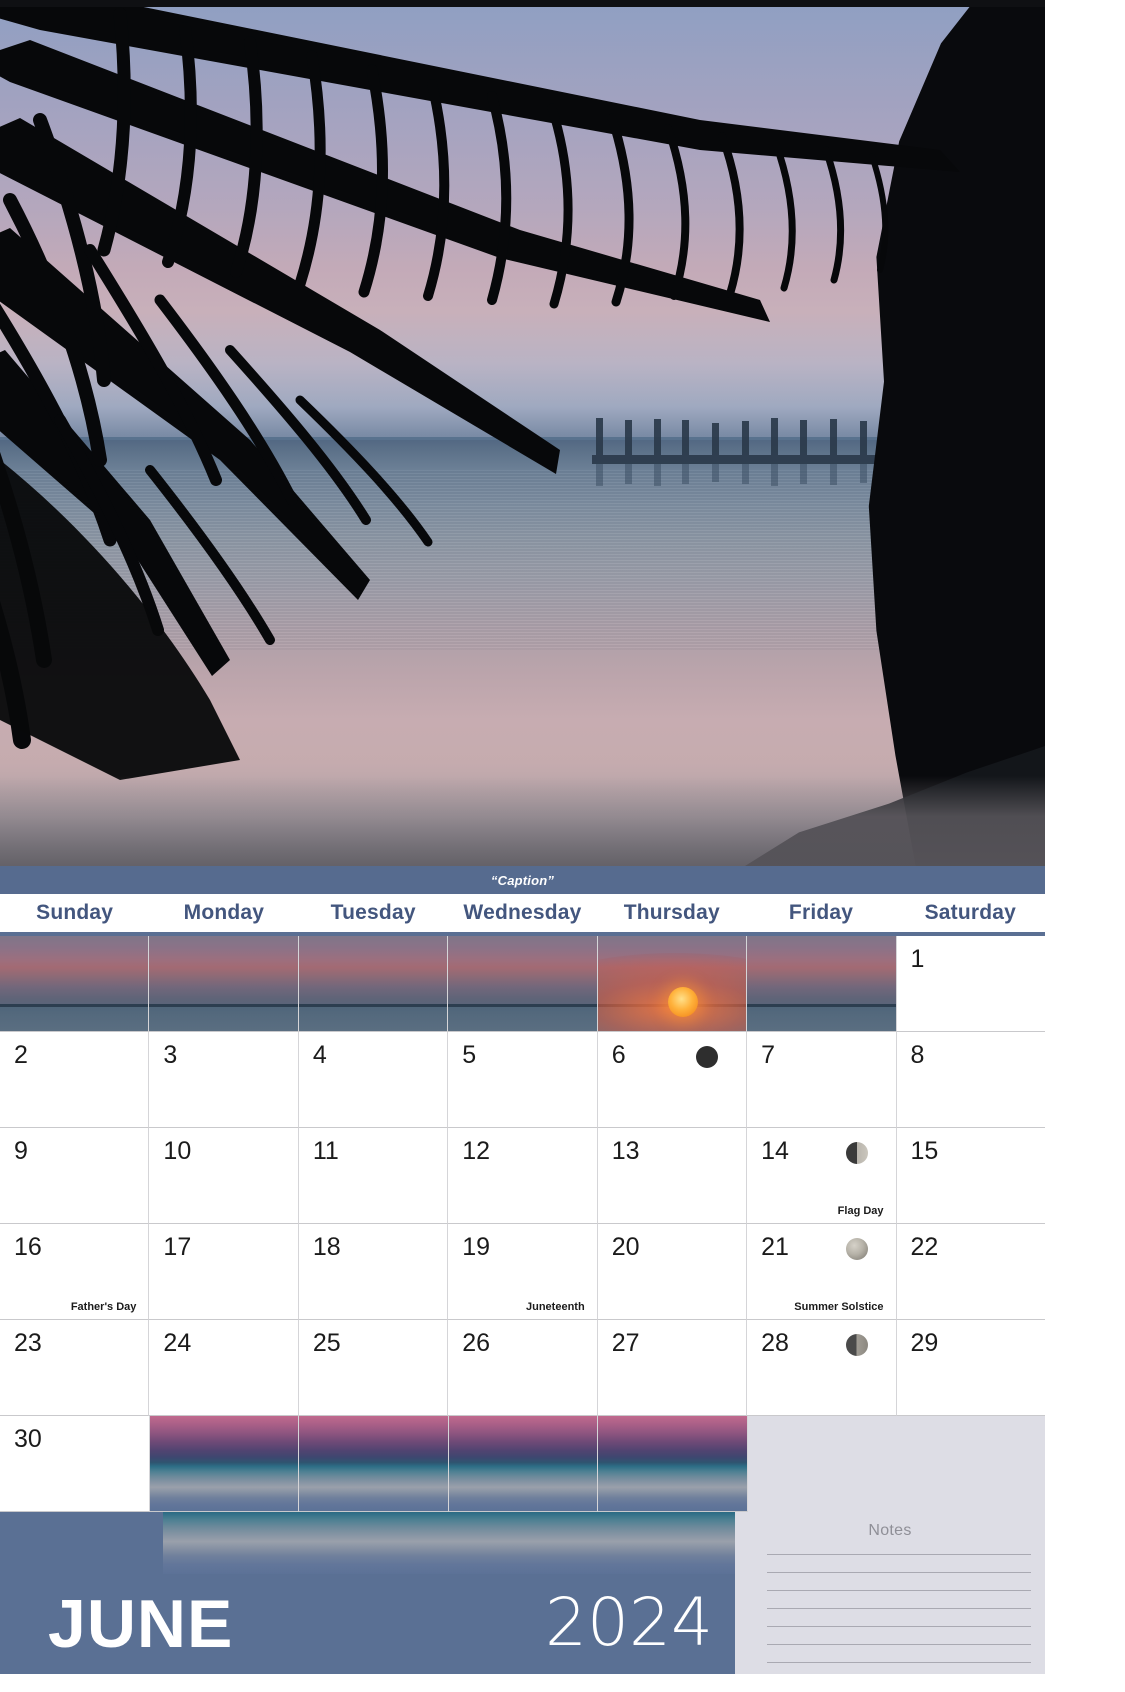  I want to click on notes-title: Notes, so click(890, 1530).